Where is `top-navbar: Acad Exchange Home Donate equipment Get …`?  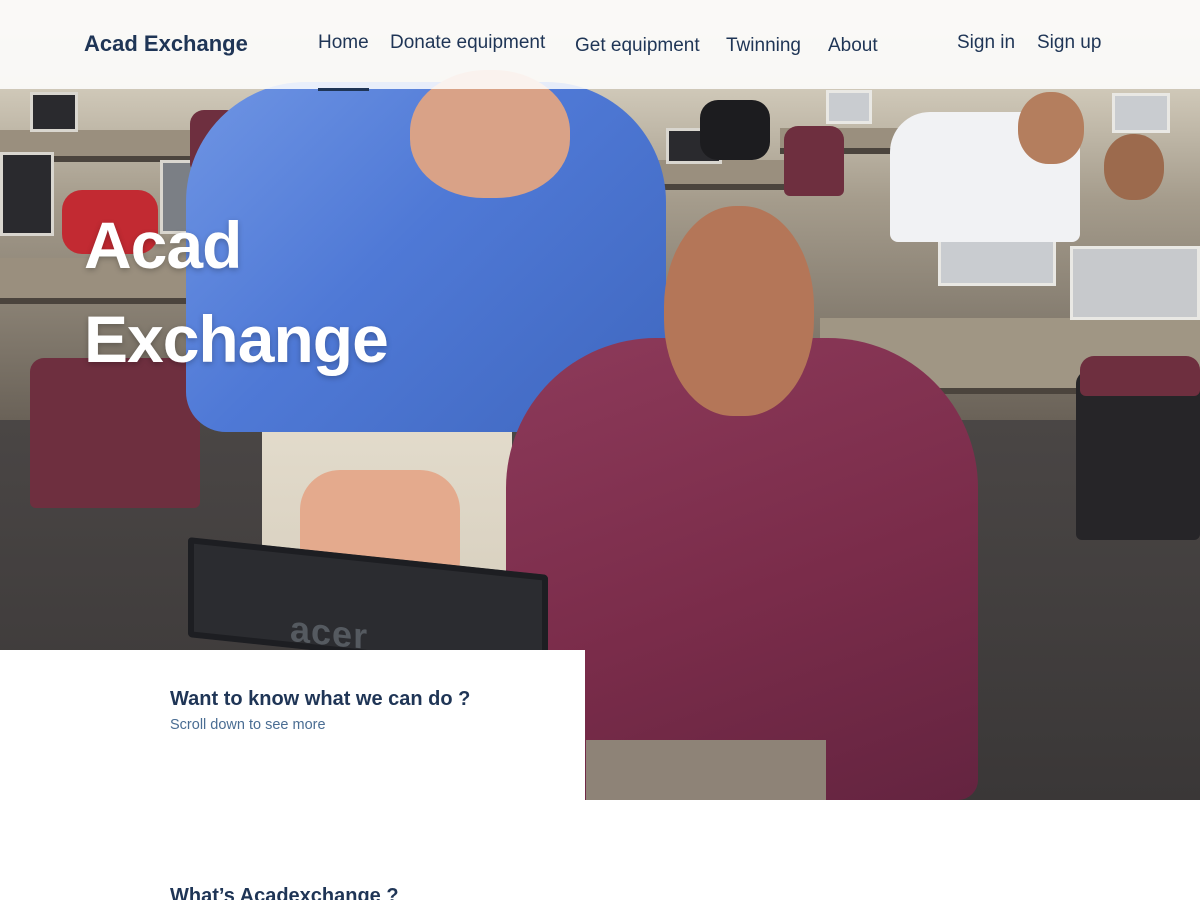 top-navbar: Acad Exchange Home Donate equipment Get … is located at coordinates (600, 45).